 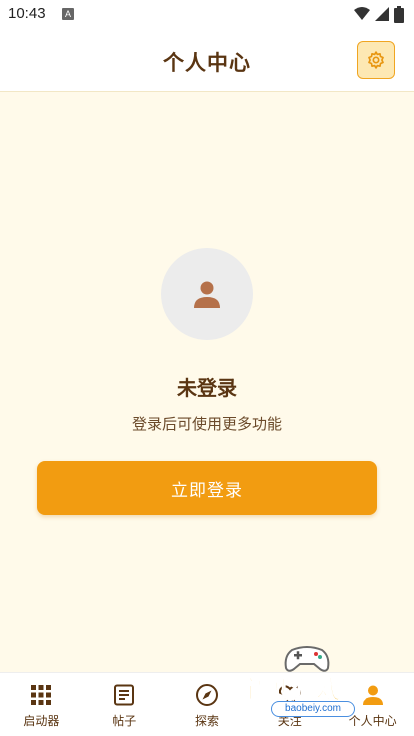 I want to click on top-app-bar: 个人中心, so click(x=207, y=61).